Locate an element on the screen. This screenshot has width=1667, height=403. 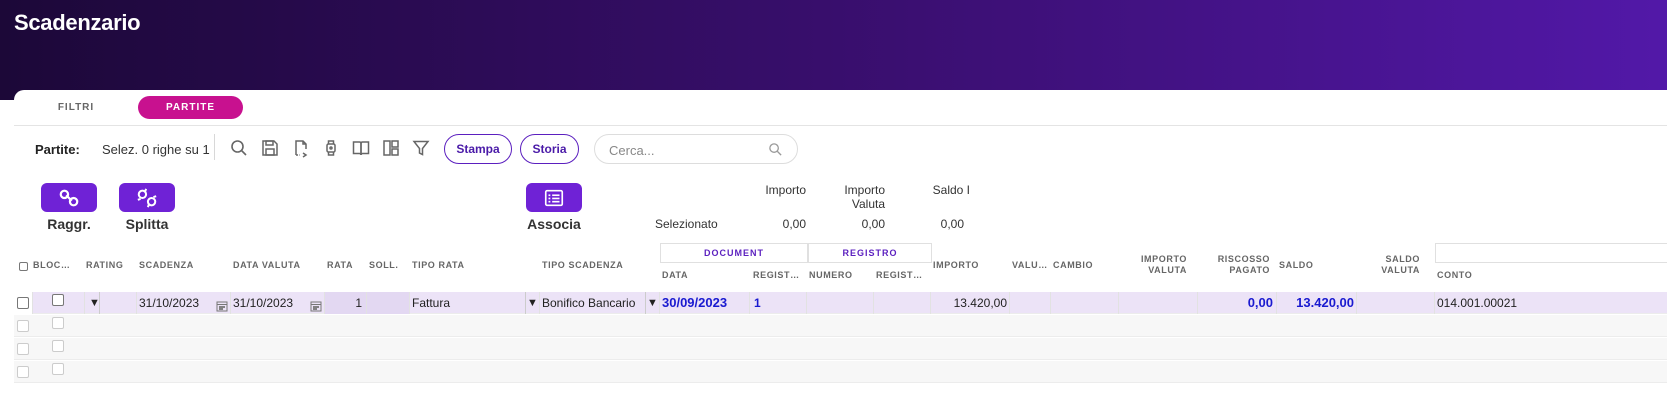
search-box is located at coordinates (696, 149).